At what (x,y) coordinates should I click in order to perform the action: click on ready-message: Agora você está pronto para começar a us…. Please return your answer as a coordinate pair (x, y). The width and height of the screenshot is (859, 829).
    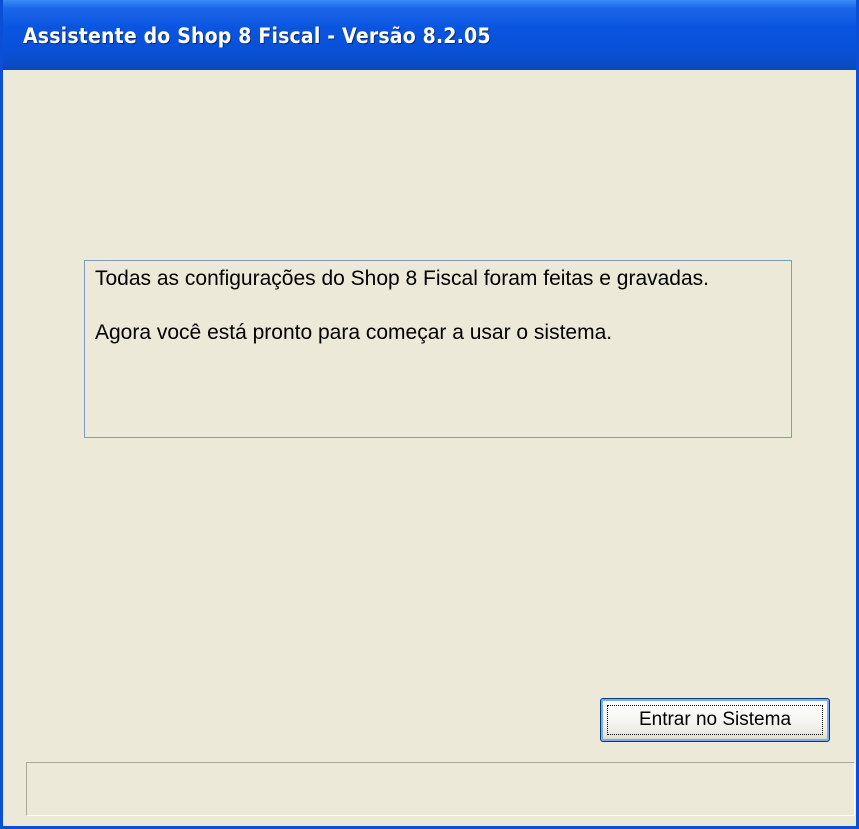
    Looking at the image, I should click on (354, 332).